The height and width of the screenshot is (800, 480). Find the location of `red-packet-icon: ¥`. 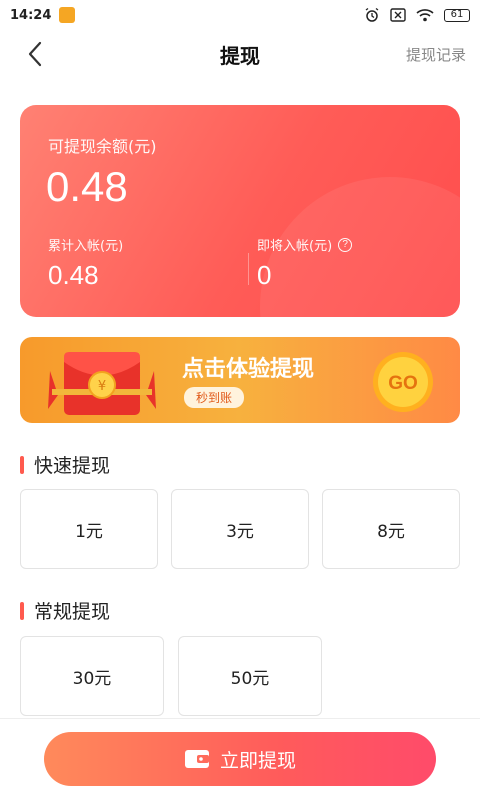

red-packet-icon: ¥ is located at coordinates (102, 383).